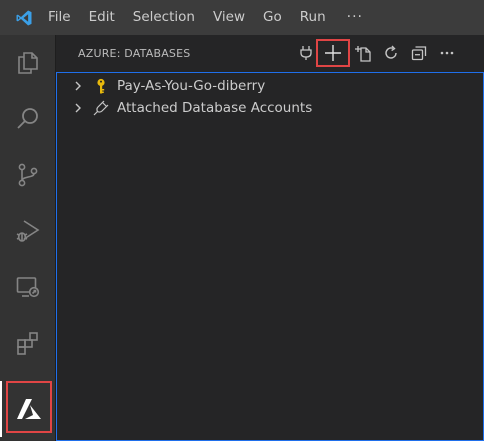  I want to click on create-server-plus-button, so click(333, 53).